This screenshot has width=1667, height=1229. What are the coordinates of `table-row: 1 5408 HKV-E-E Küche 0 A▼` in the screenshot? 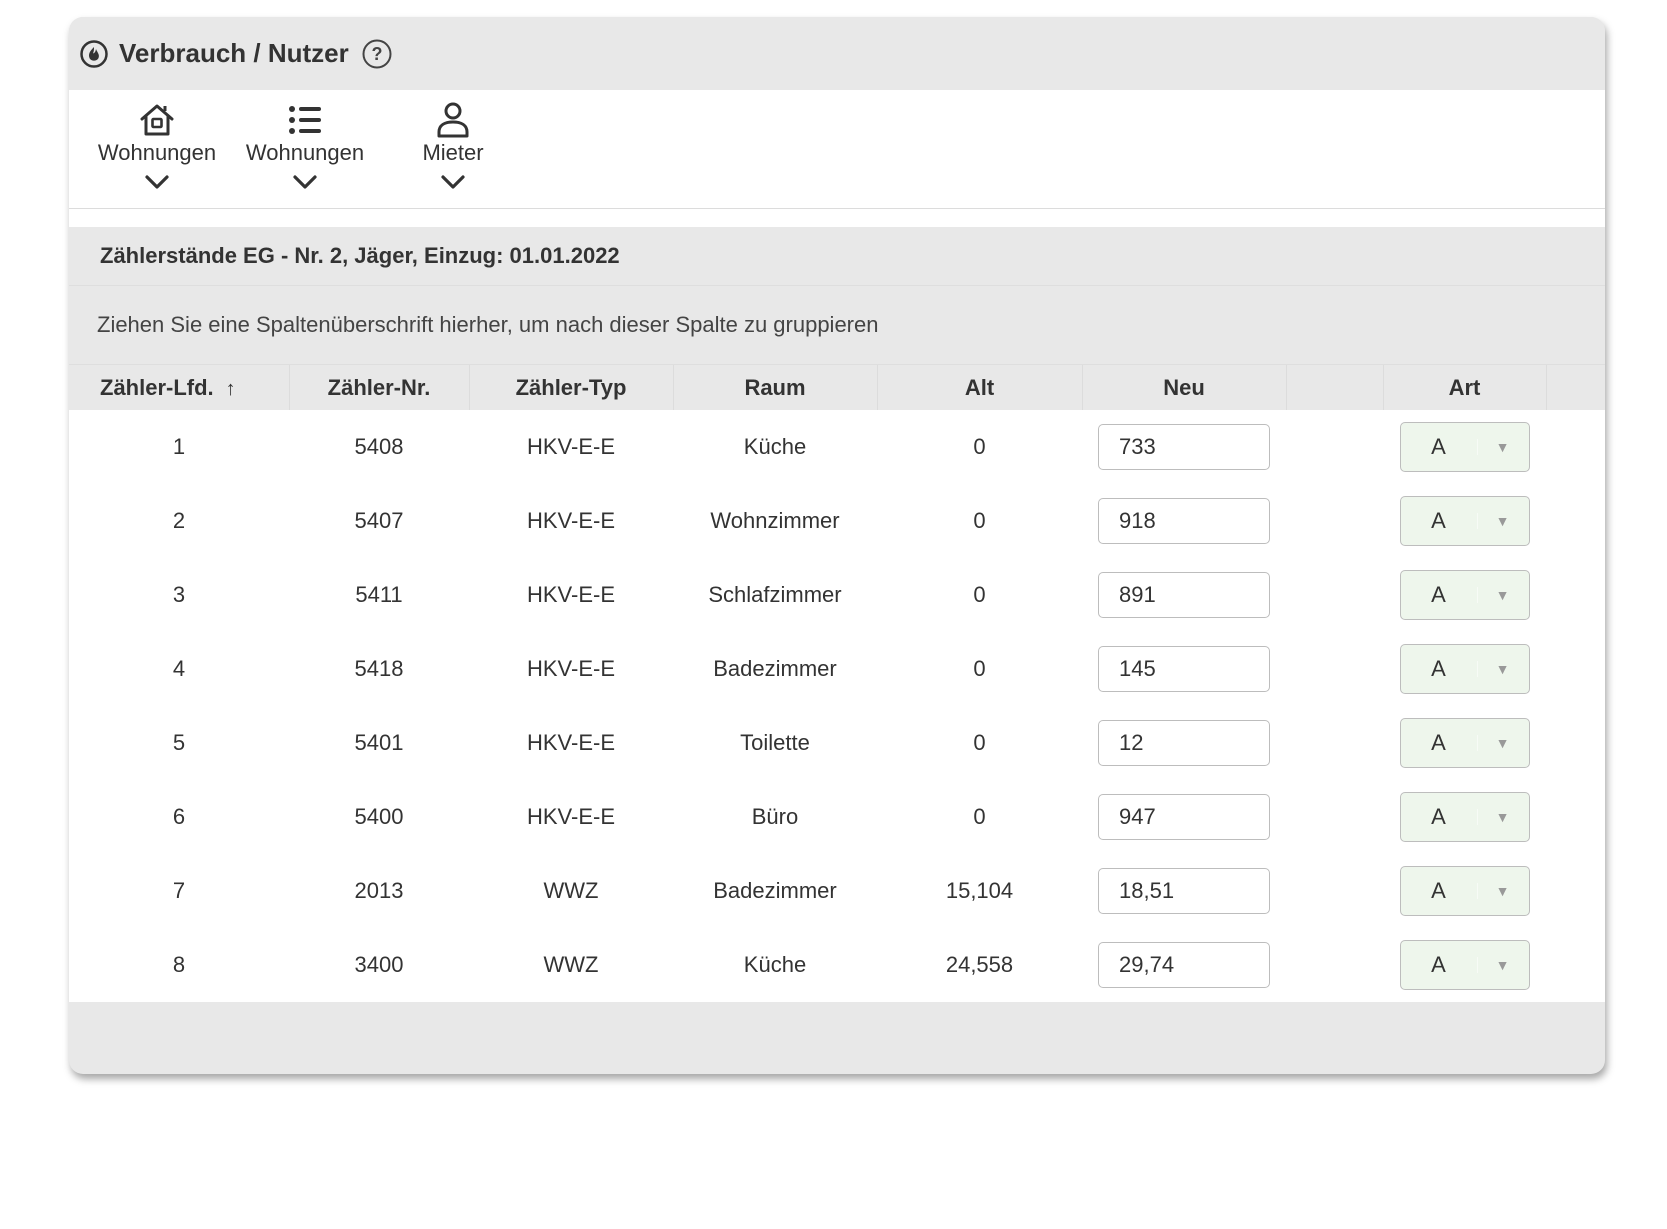 It's located at (837, 447).